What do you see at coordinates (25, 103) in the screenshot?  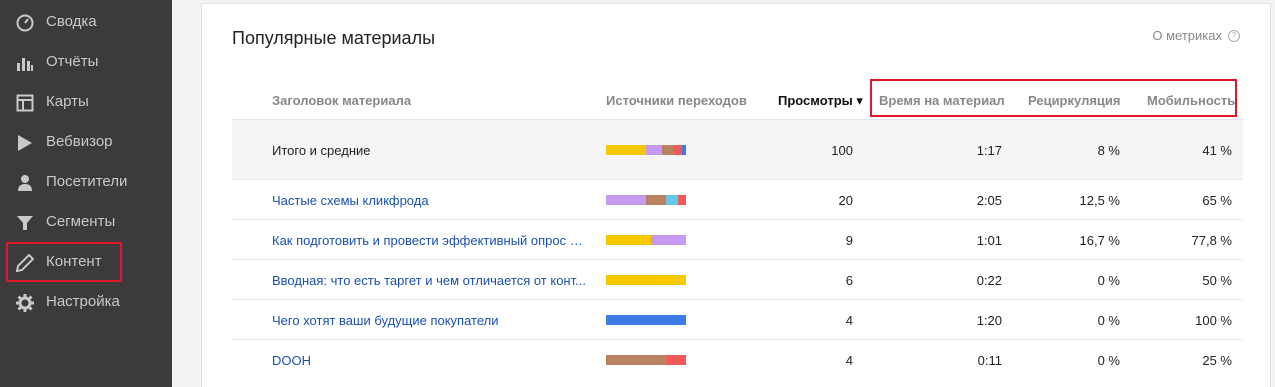 I see `map-icon` at bounding box center [25, 103].